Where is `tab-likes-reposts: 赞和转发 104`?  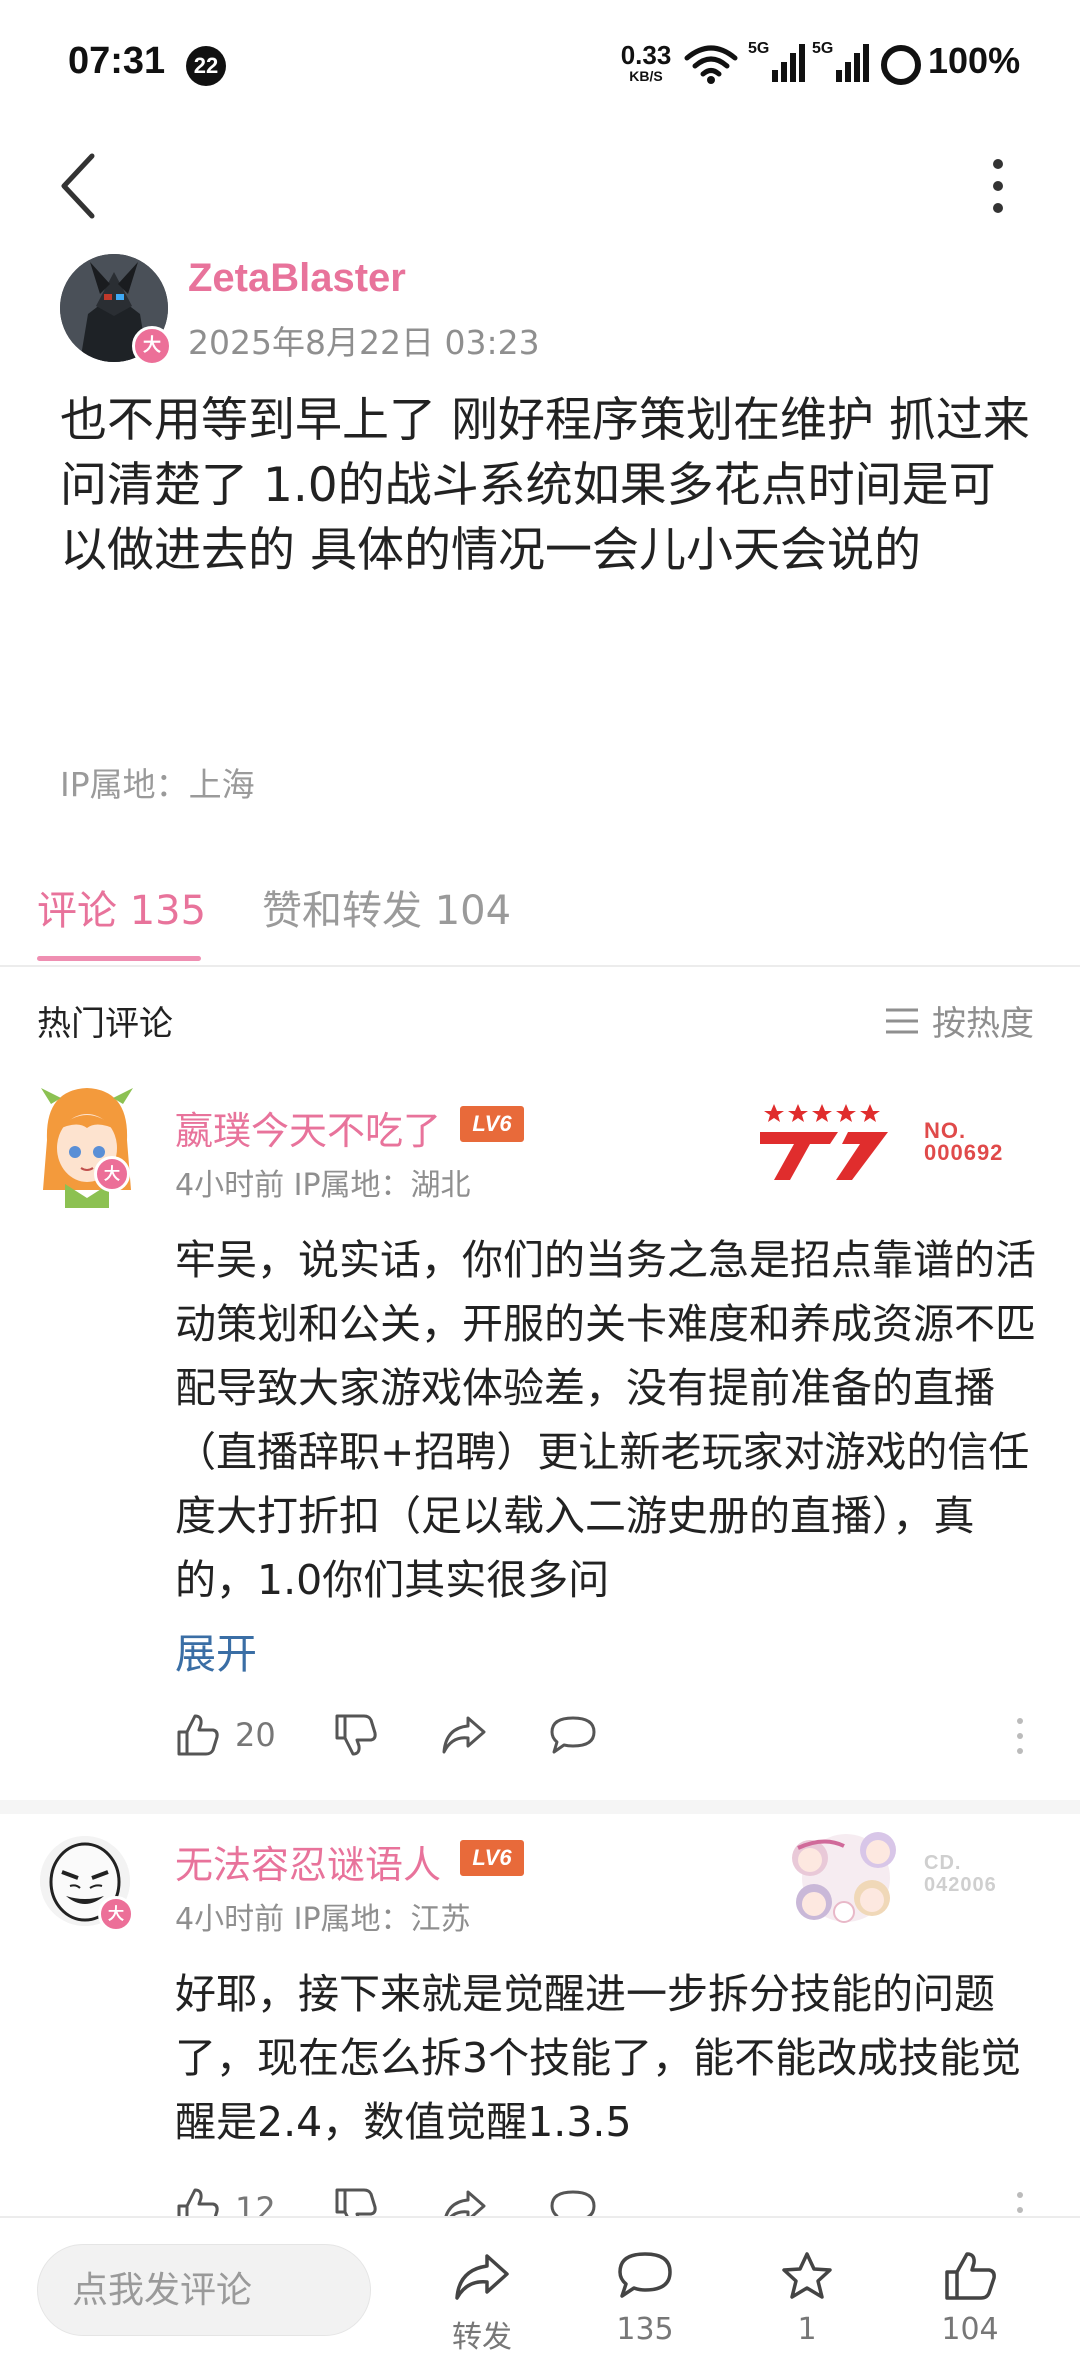
tab-likes-reposts: 赞和转发 104 is located at coordinates (386, 907).